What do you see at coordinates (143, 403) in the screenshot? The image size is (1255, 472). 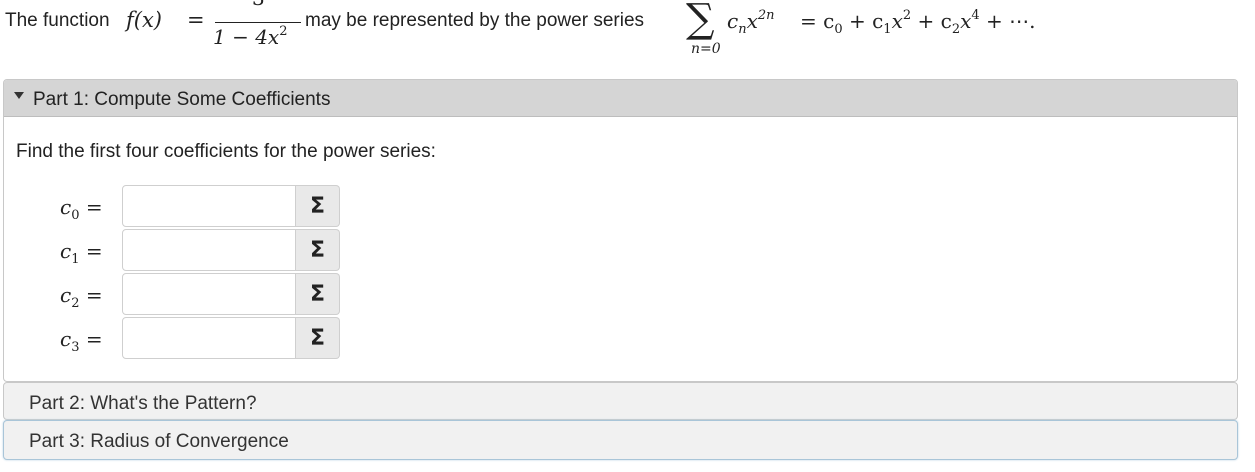 I see `part2-title: Part 2: What's the Pattern?` at bounding box center [143, 403].